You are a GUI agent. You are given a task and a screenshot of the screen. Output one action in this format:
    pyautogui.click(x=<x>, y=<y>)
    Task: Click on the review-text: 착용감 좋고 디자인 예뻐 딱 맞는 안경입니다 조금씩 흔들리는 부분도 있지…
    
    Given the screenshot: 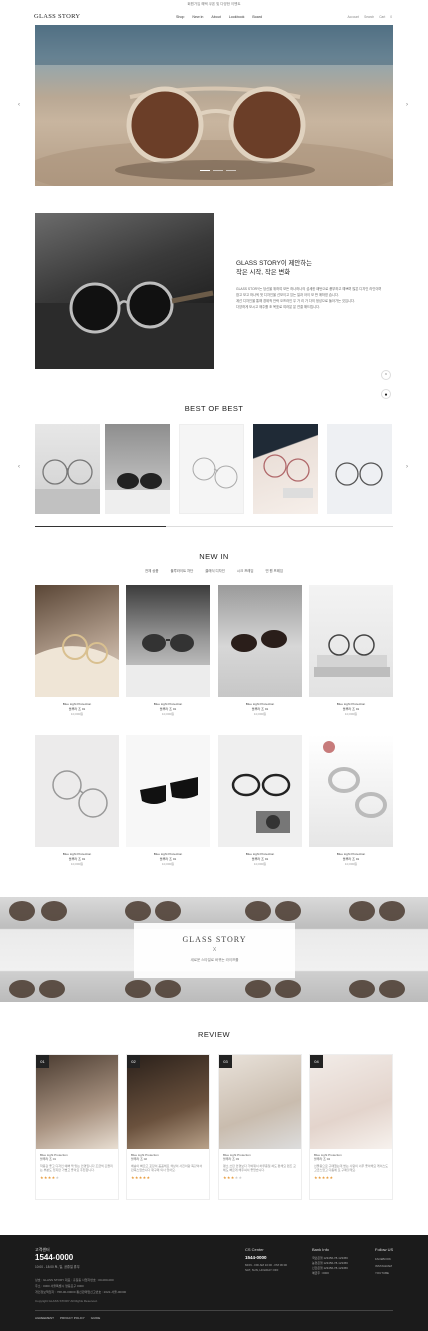 What is the action you would take?
    pyautogui.click(x=76, y=1168)
    